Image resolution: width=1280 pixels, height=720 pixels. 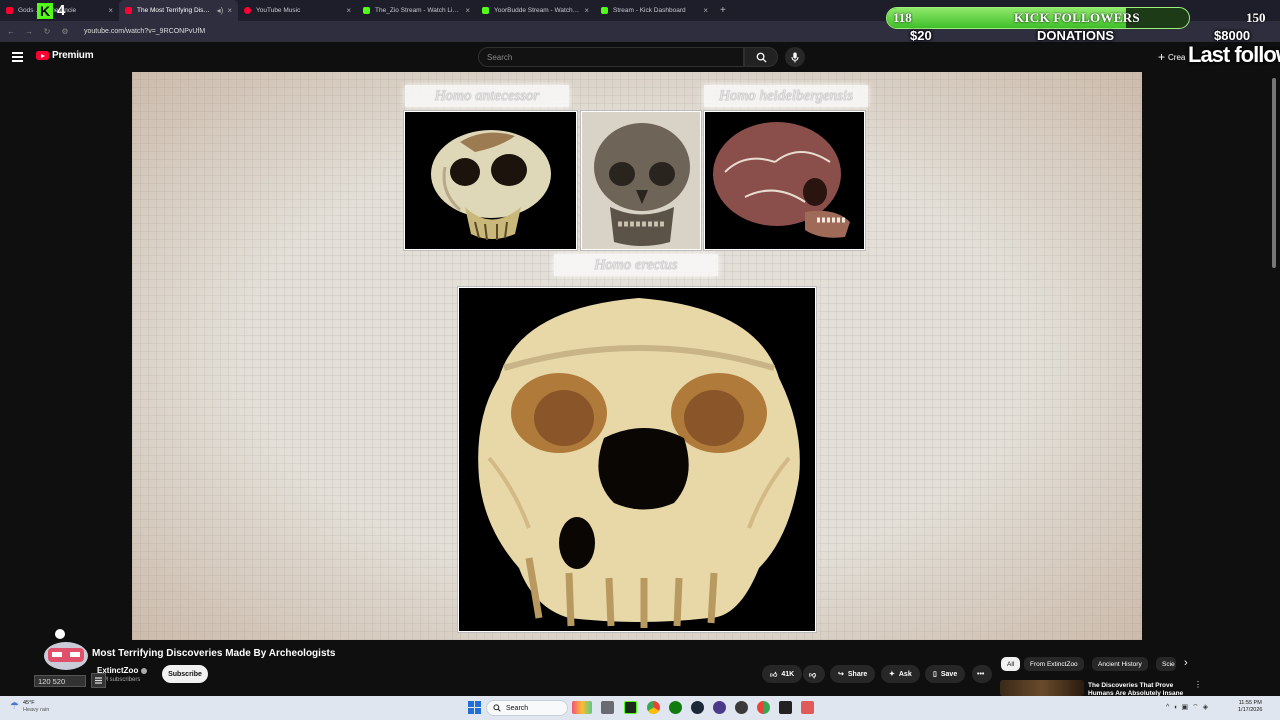 I want to click on system-tray: ^◖▣⌔◈, so click(x=1189, y=707).